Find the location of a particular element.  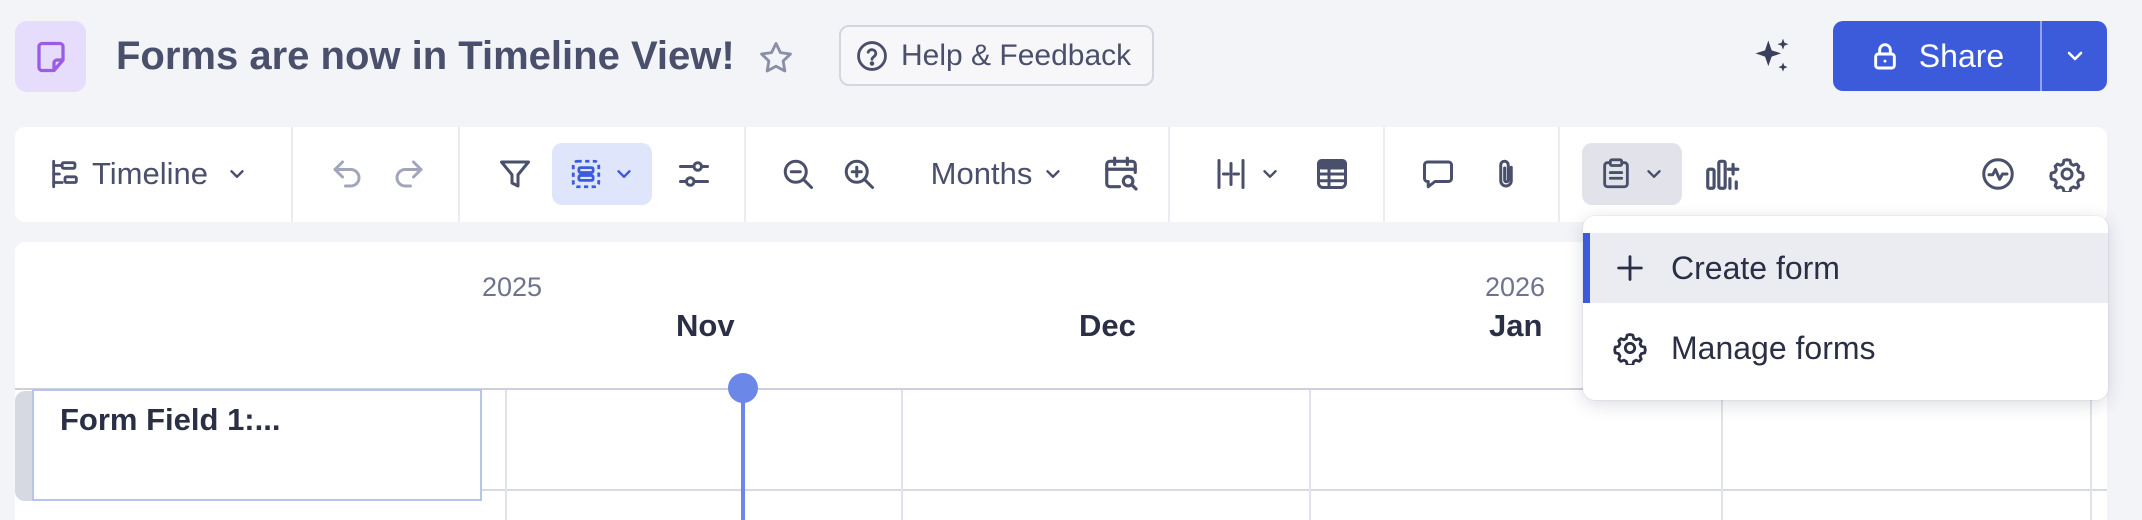

comment-icon is located at coordinates (1438, 174).